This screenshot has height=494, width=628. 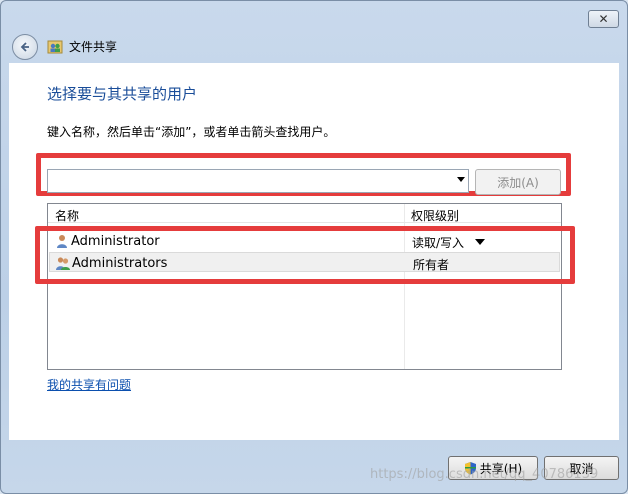 I want to click on instruction-text: 键入名称，然后单击“添加”，或者单击箭头查找用户。, so click(x=191, y=132).